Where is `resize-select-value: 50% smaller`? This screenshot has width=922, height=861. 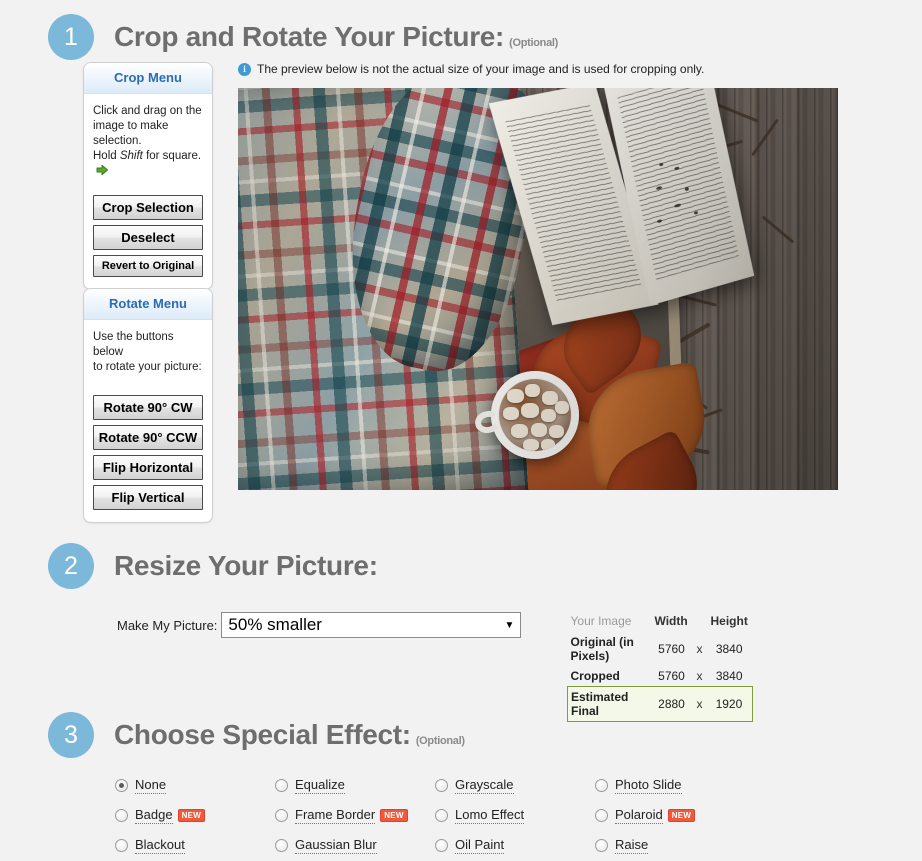
resize-select-value: 50% smaller is located at coordinates (275, 624).